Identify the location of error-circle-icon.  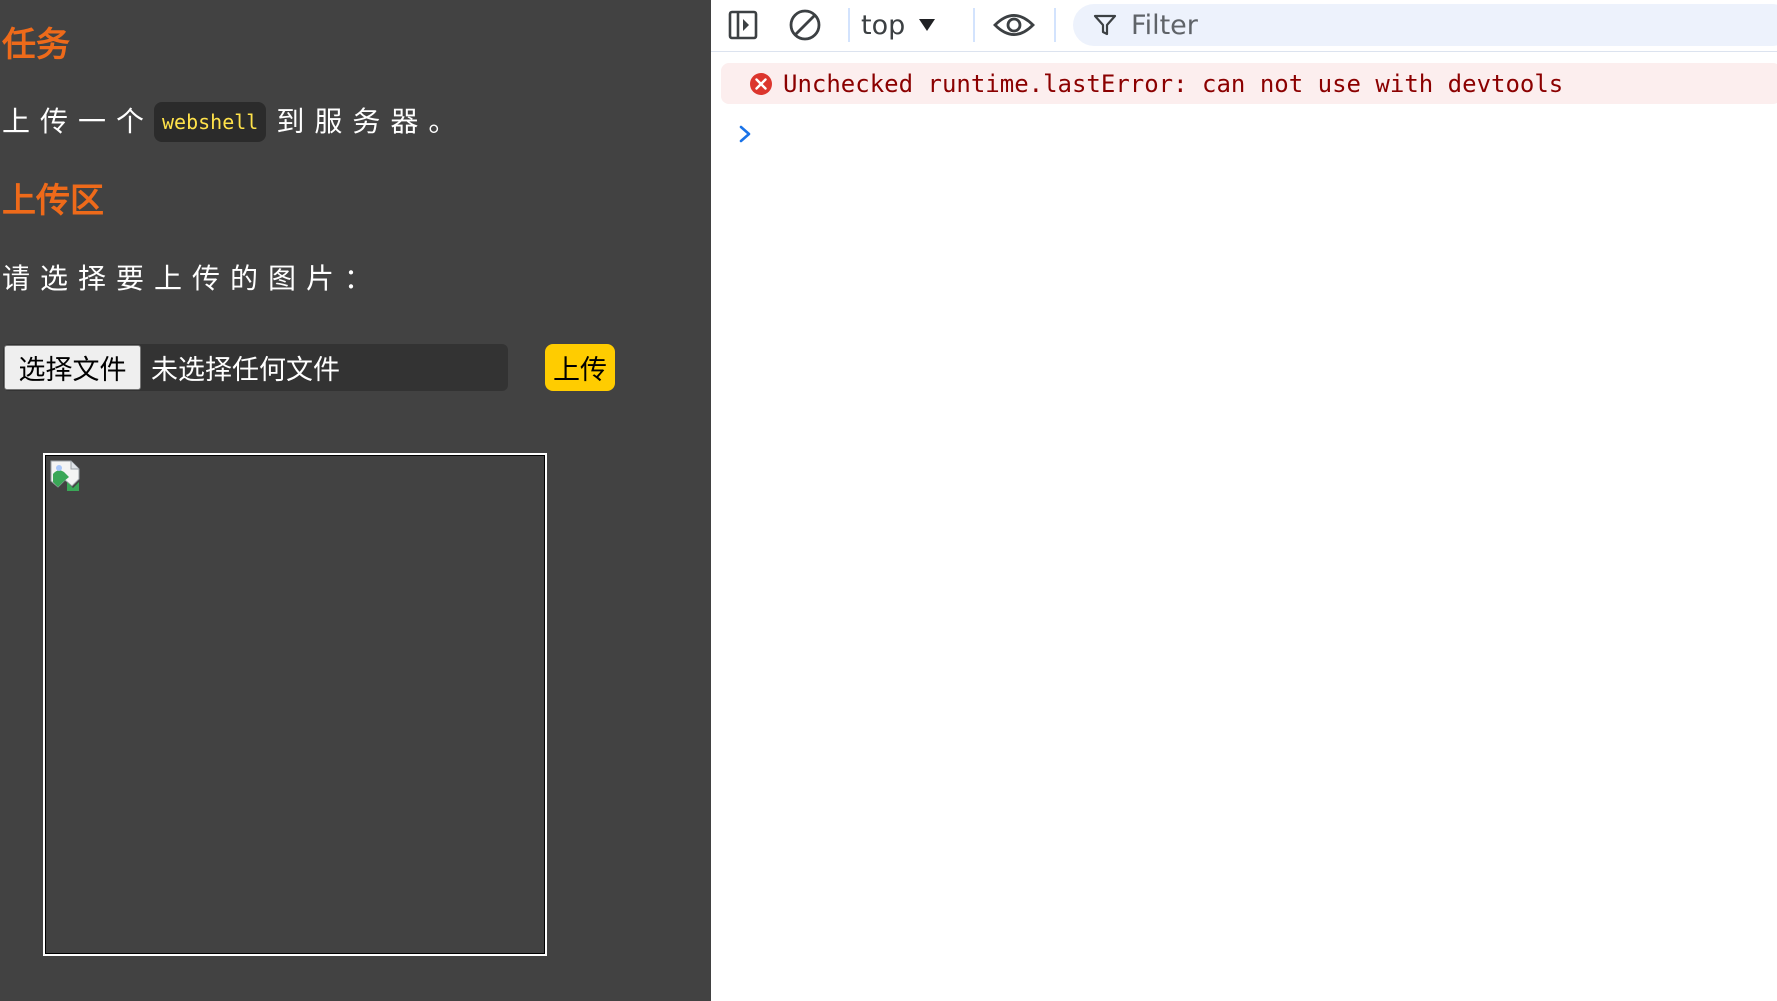
(761, 83).